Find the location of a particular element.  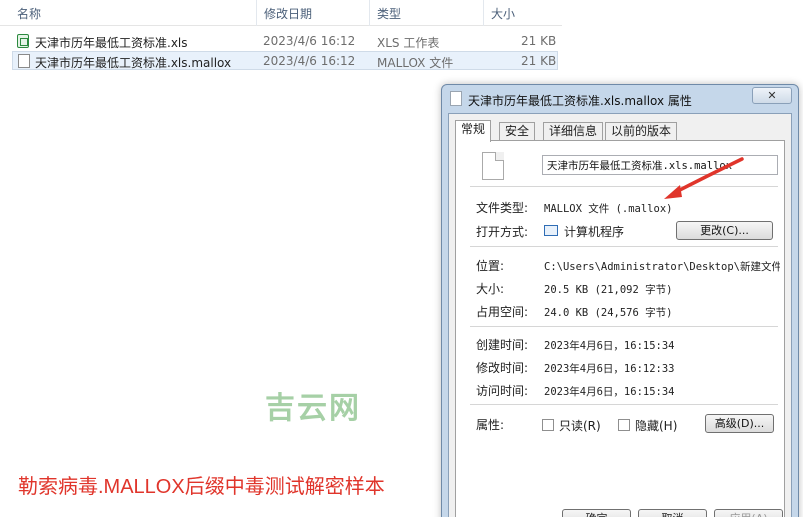

attributes-label: 属性: is located at coordinates (490, 425).